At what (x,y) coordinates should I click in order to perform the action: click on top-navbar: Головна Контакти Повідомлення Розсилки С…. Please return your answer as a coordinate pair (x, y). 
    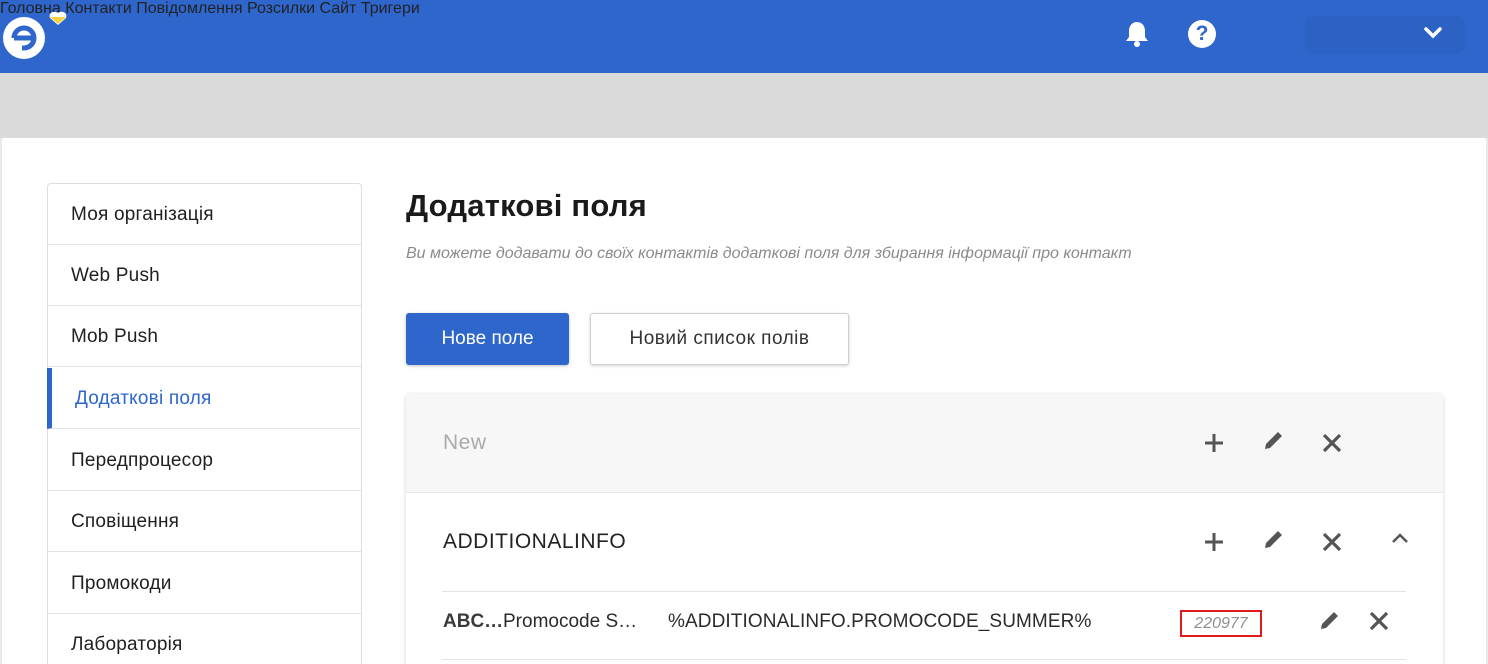
    Looking at the image, I should click on (744, 36).